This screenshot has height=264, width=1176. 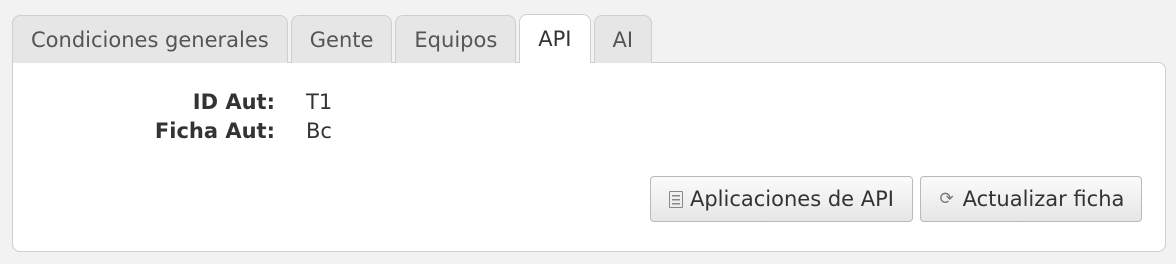 What do you see at coordinates (341, 39) in the screenshot?
I see `tab-people: Gente` at bounding box center [341, 39].